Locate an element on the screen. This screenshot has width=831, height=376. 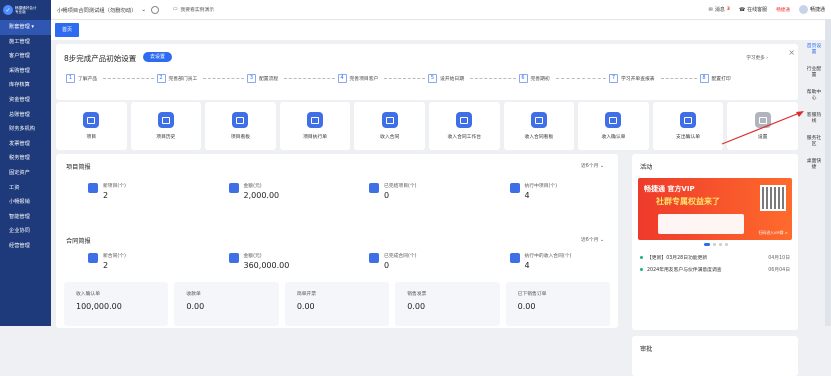
setup-step: 7 学习开单查报表 is located at coordinates (654, 78).